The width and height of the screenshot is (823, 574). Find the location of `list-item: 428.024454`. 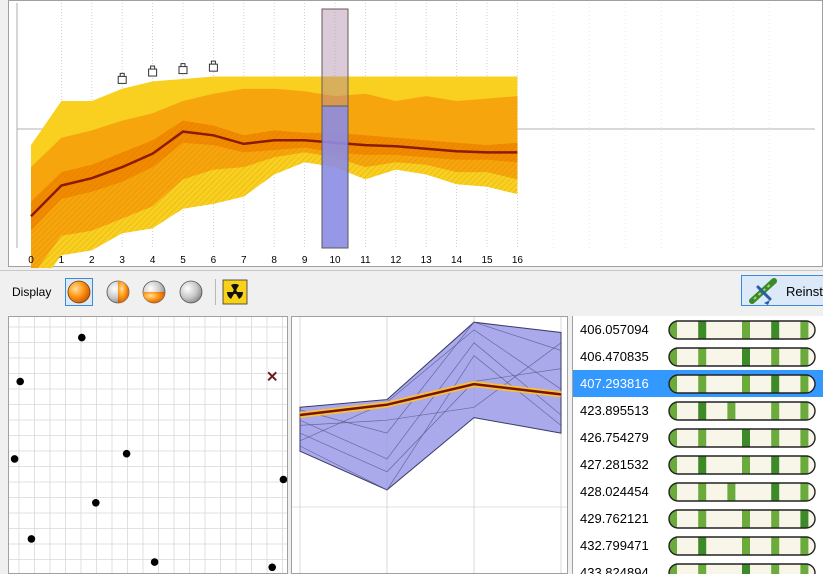

list-item: 428.024454 is located at coordinates (698, 491).